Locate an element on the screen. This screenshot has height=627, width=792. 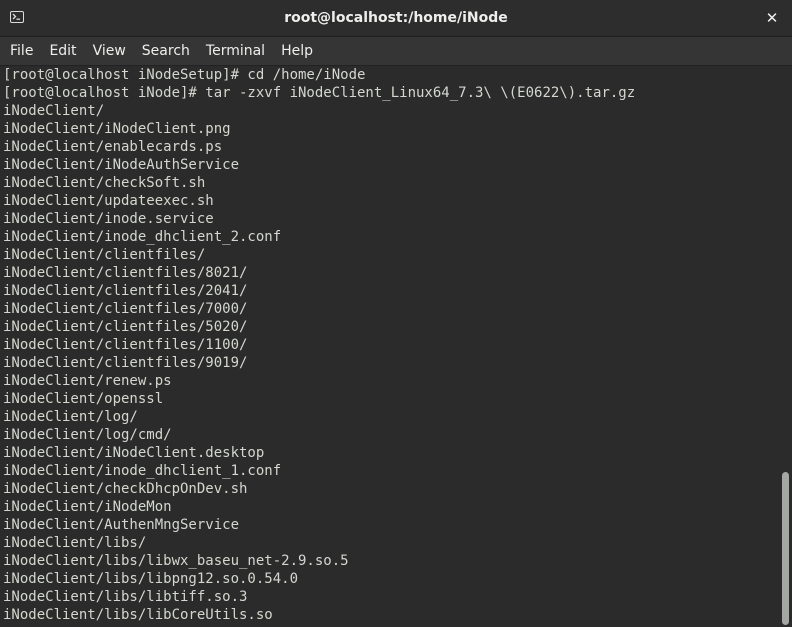
menu-search: Search is located at coordinates (166, 51).